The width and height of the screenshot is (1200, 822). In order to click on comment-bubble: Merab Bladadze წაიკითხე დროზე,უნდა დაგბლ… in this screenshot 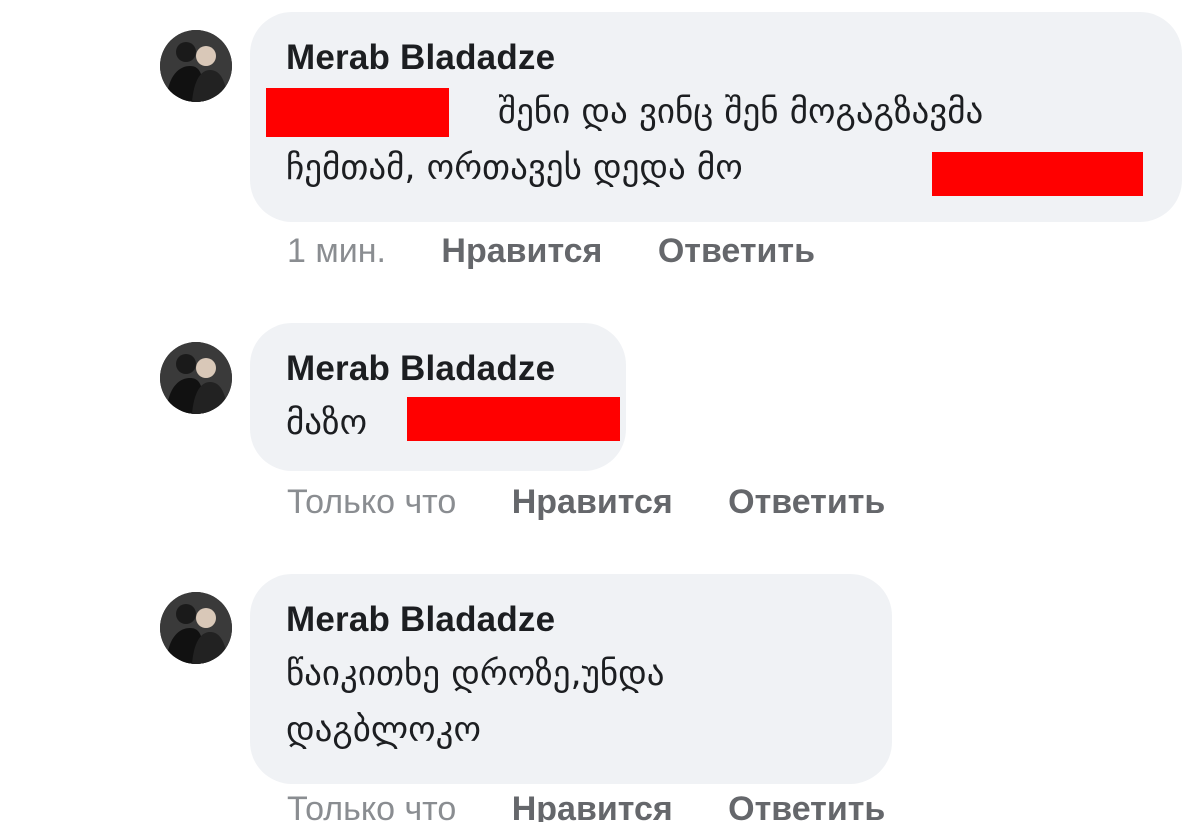, I will do `click(571, 679)`.